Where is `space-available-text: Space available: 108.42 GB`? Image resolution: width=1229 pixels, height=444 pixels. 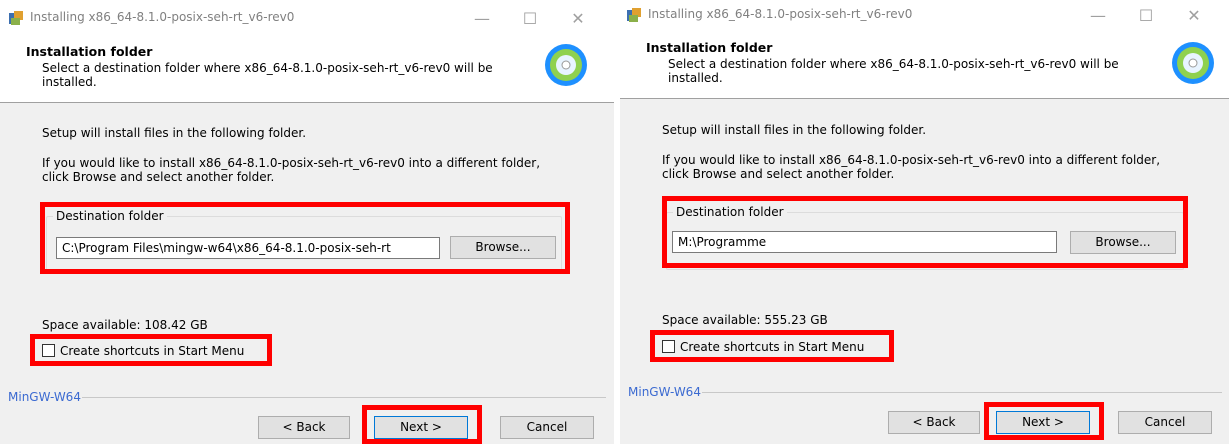
space-available-text: Space available: 108.42 GB is located at coordinates (125, 325).